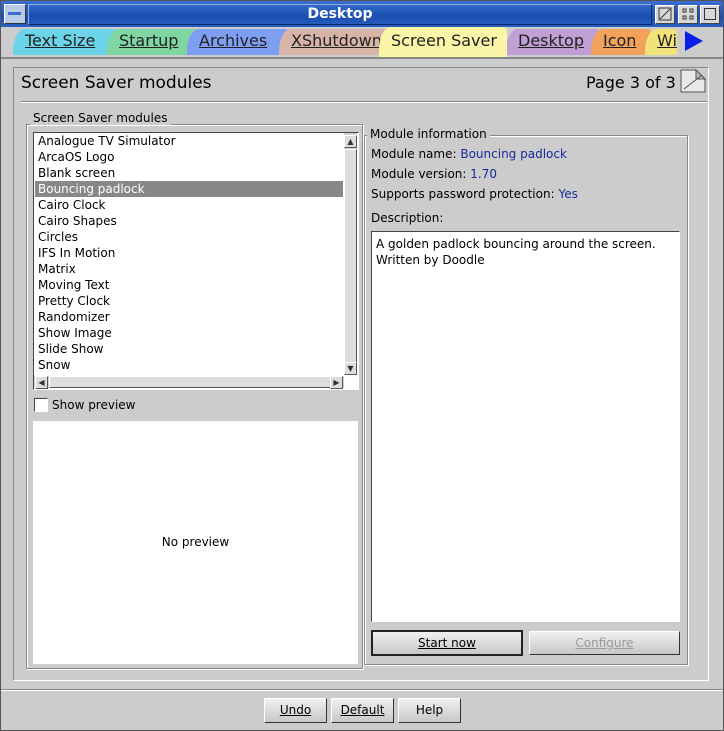 The width and height of the screenshot is (724, 731). What do you see at coordinates (710, 14) in the screenshot?
I see `maximize-window-icon` at bounding box center [710, 14].